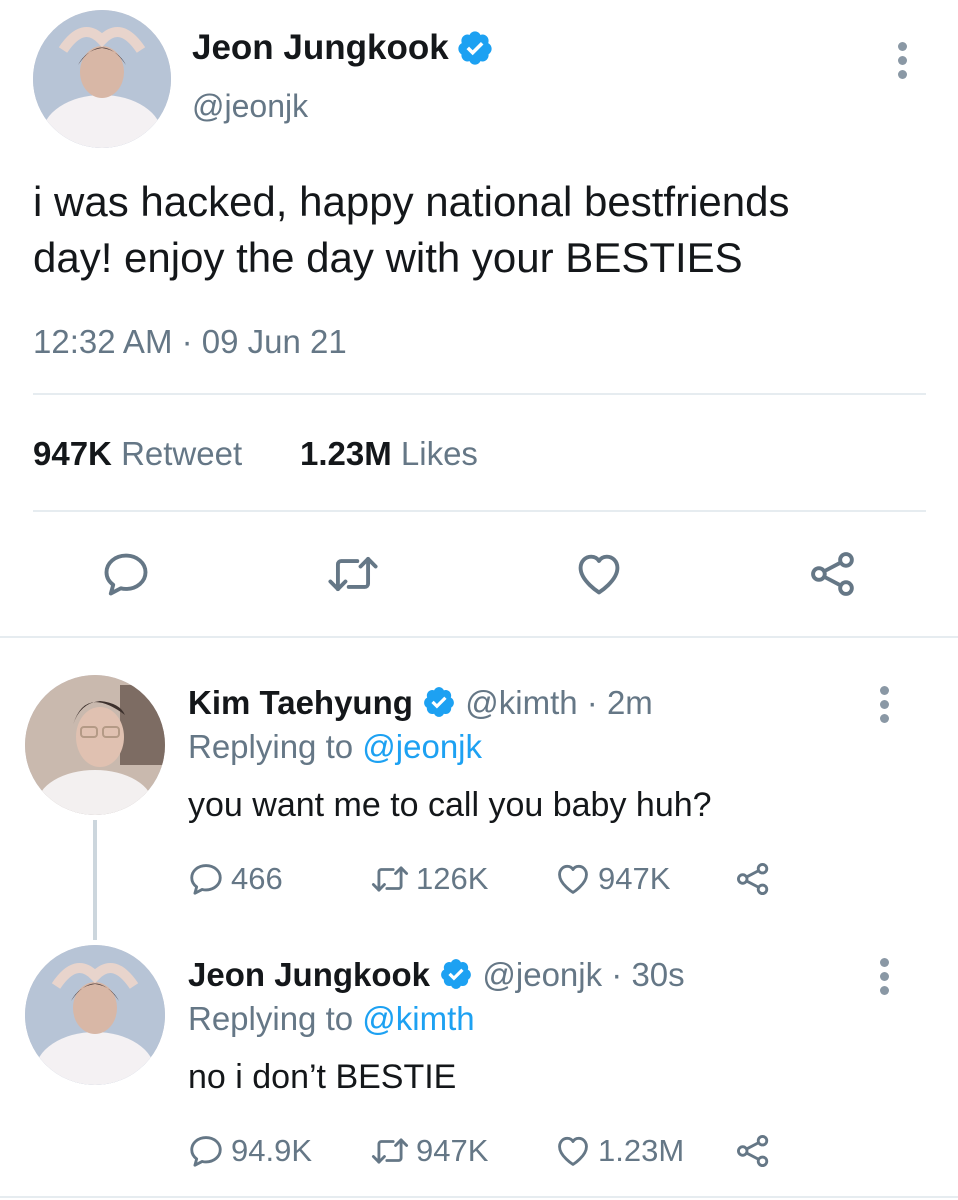  I want to click on reply-2-like-action: 1.23M, so click(618, 1151).